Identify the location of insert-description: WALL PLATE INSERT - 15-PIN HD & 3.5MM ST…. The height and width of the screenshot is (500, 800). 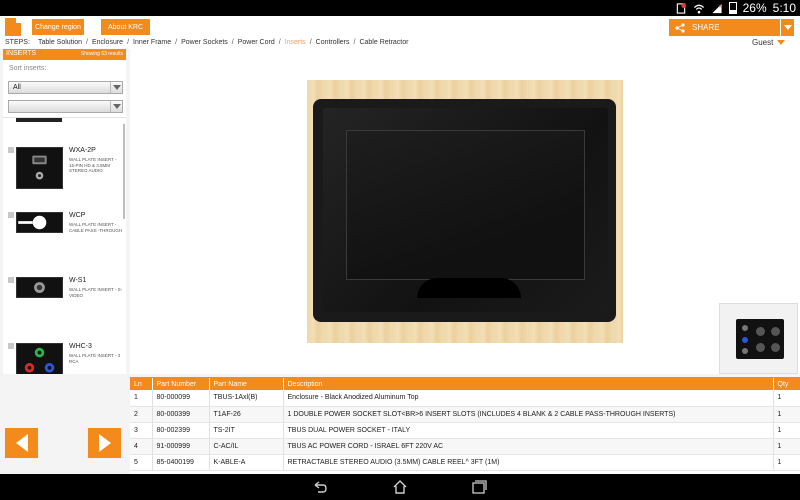
(93, 165).